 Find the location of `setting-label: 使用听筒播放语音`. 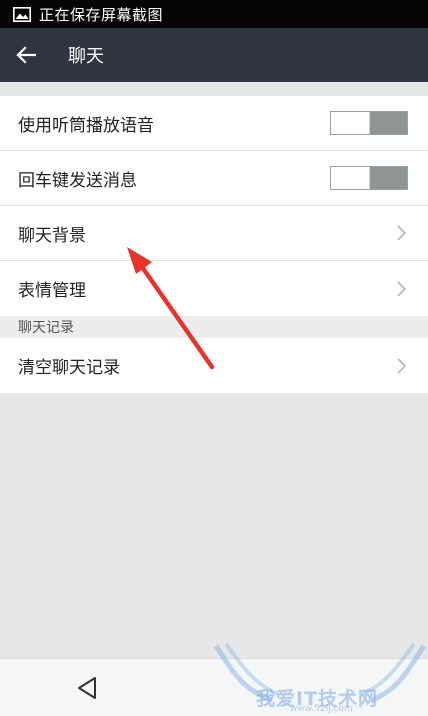

setting-label: 使用听筒播放语音 is located at coordinates (86, 125).